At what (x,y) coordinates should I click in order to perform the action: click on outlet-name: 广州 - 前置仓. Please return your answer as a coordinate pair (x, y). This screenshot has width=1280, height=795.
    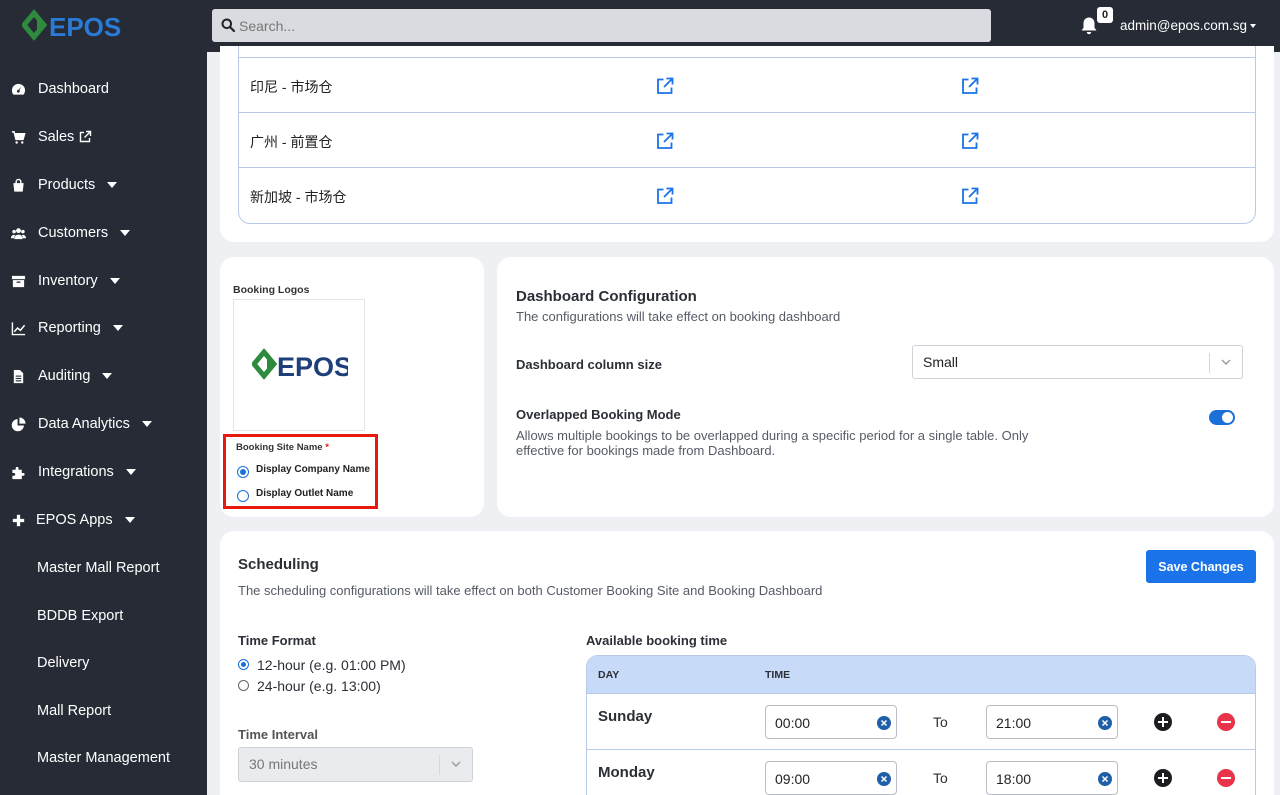
    Looking at the image, I should click on (291, 142).